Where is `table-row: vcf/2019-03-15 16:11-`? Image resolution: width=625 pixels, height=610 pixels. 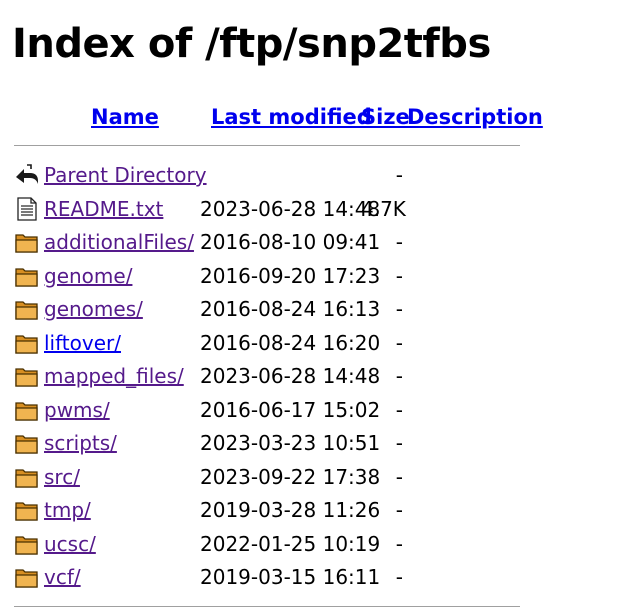
table-row: vcf/2019-03-15 16:11- is located at coordinates (312, 578).